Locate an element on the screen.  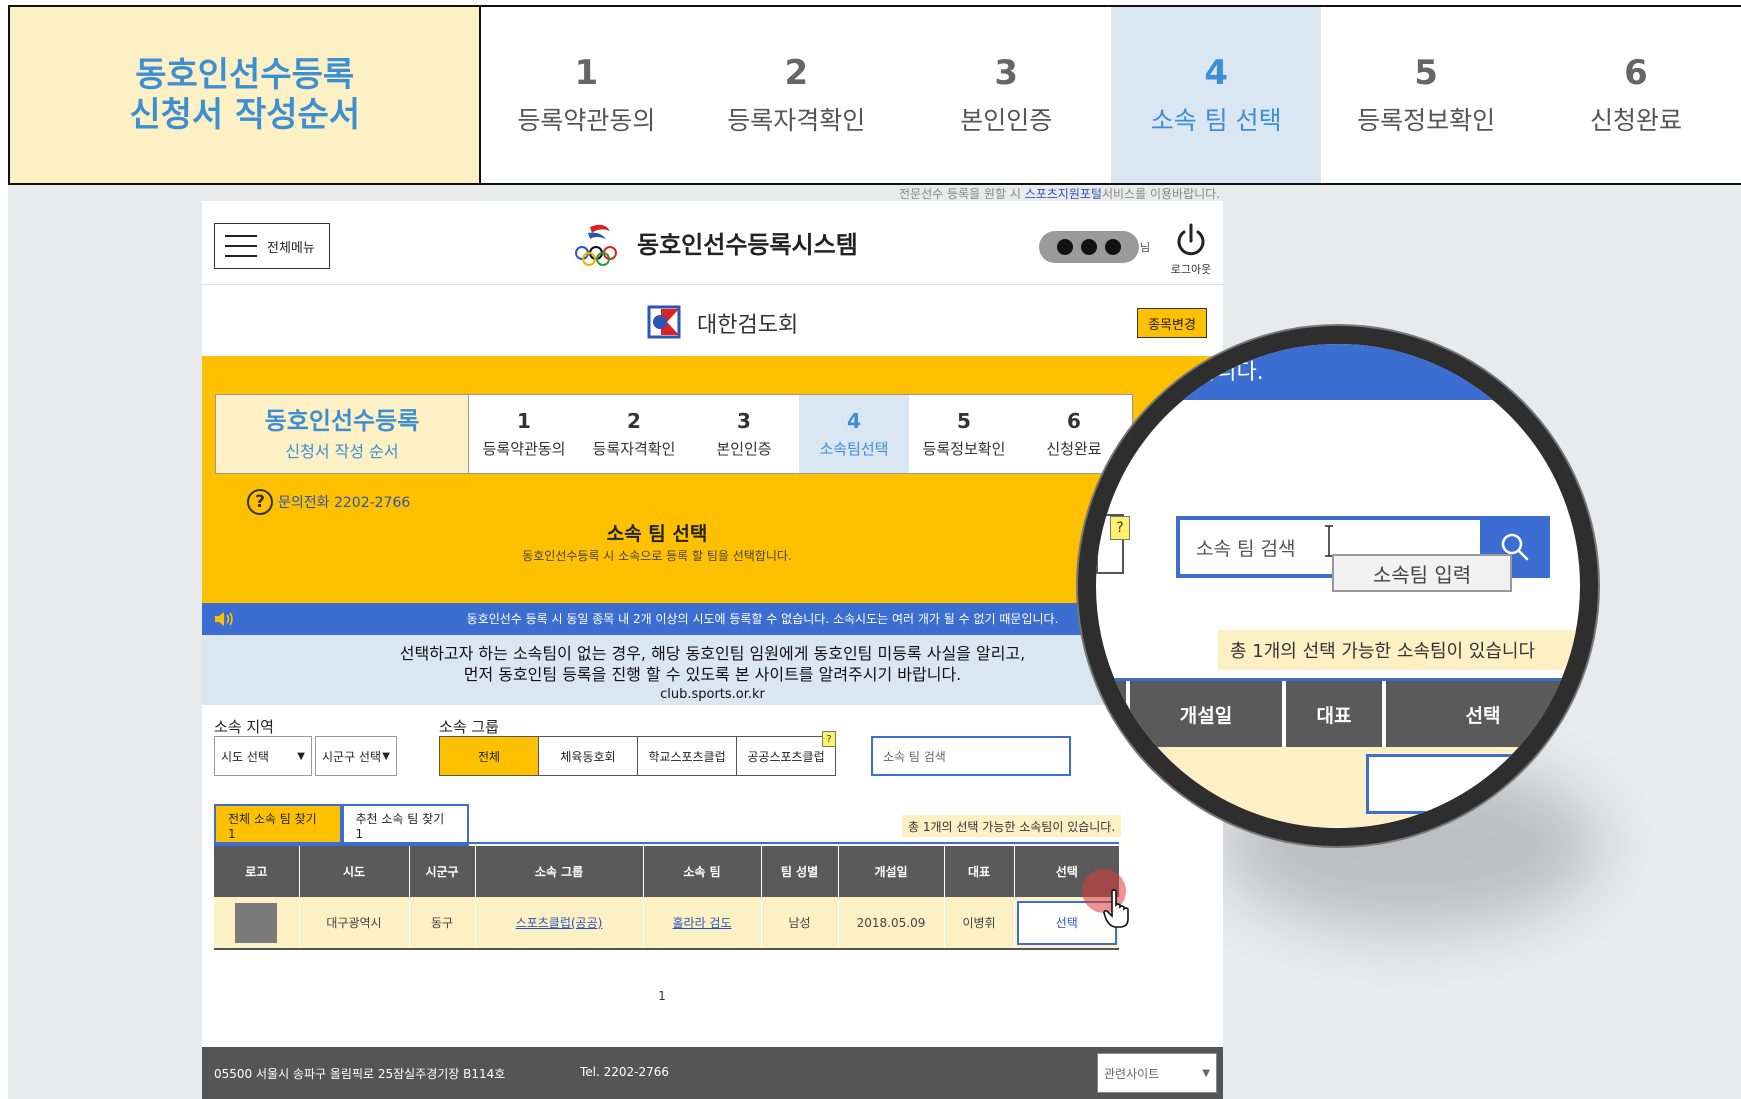
magnified-count-note: 총 1개의 선택 가능한 소속팀이 있습니다 is located at coordinates (1399, 650).